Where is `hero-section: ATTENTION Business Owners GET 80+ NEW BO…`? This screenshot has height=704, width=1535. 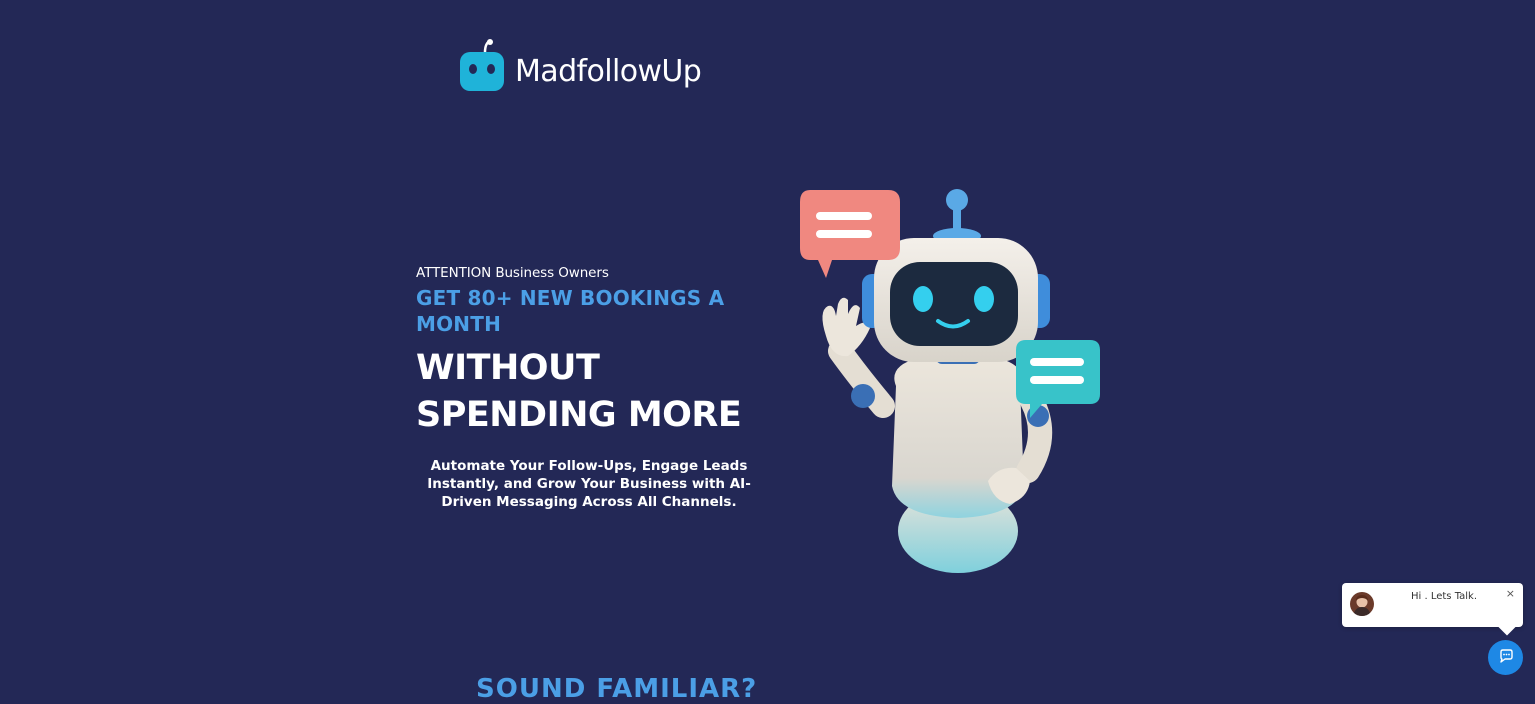 hero-section: ATTENTION Business Owners GET 80+ NEW BO… is located at coordinates (596, 387).